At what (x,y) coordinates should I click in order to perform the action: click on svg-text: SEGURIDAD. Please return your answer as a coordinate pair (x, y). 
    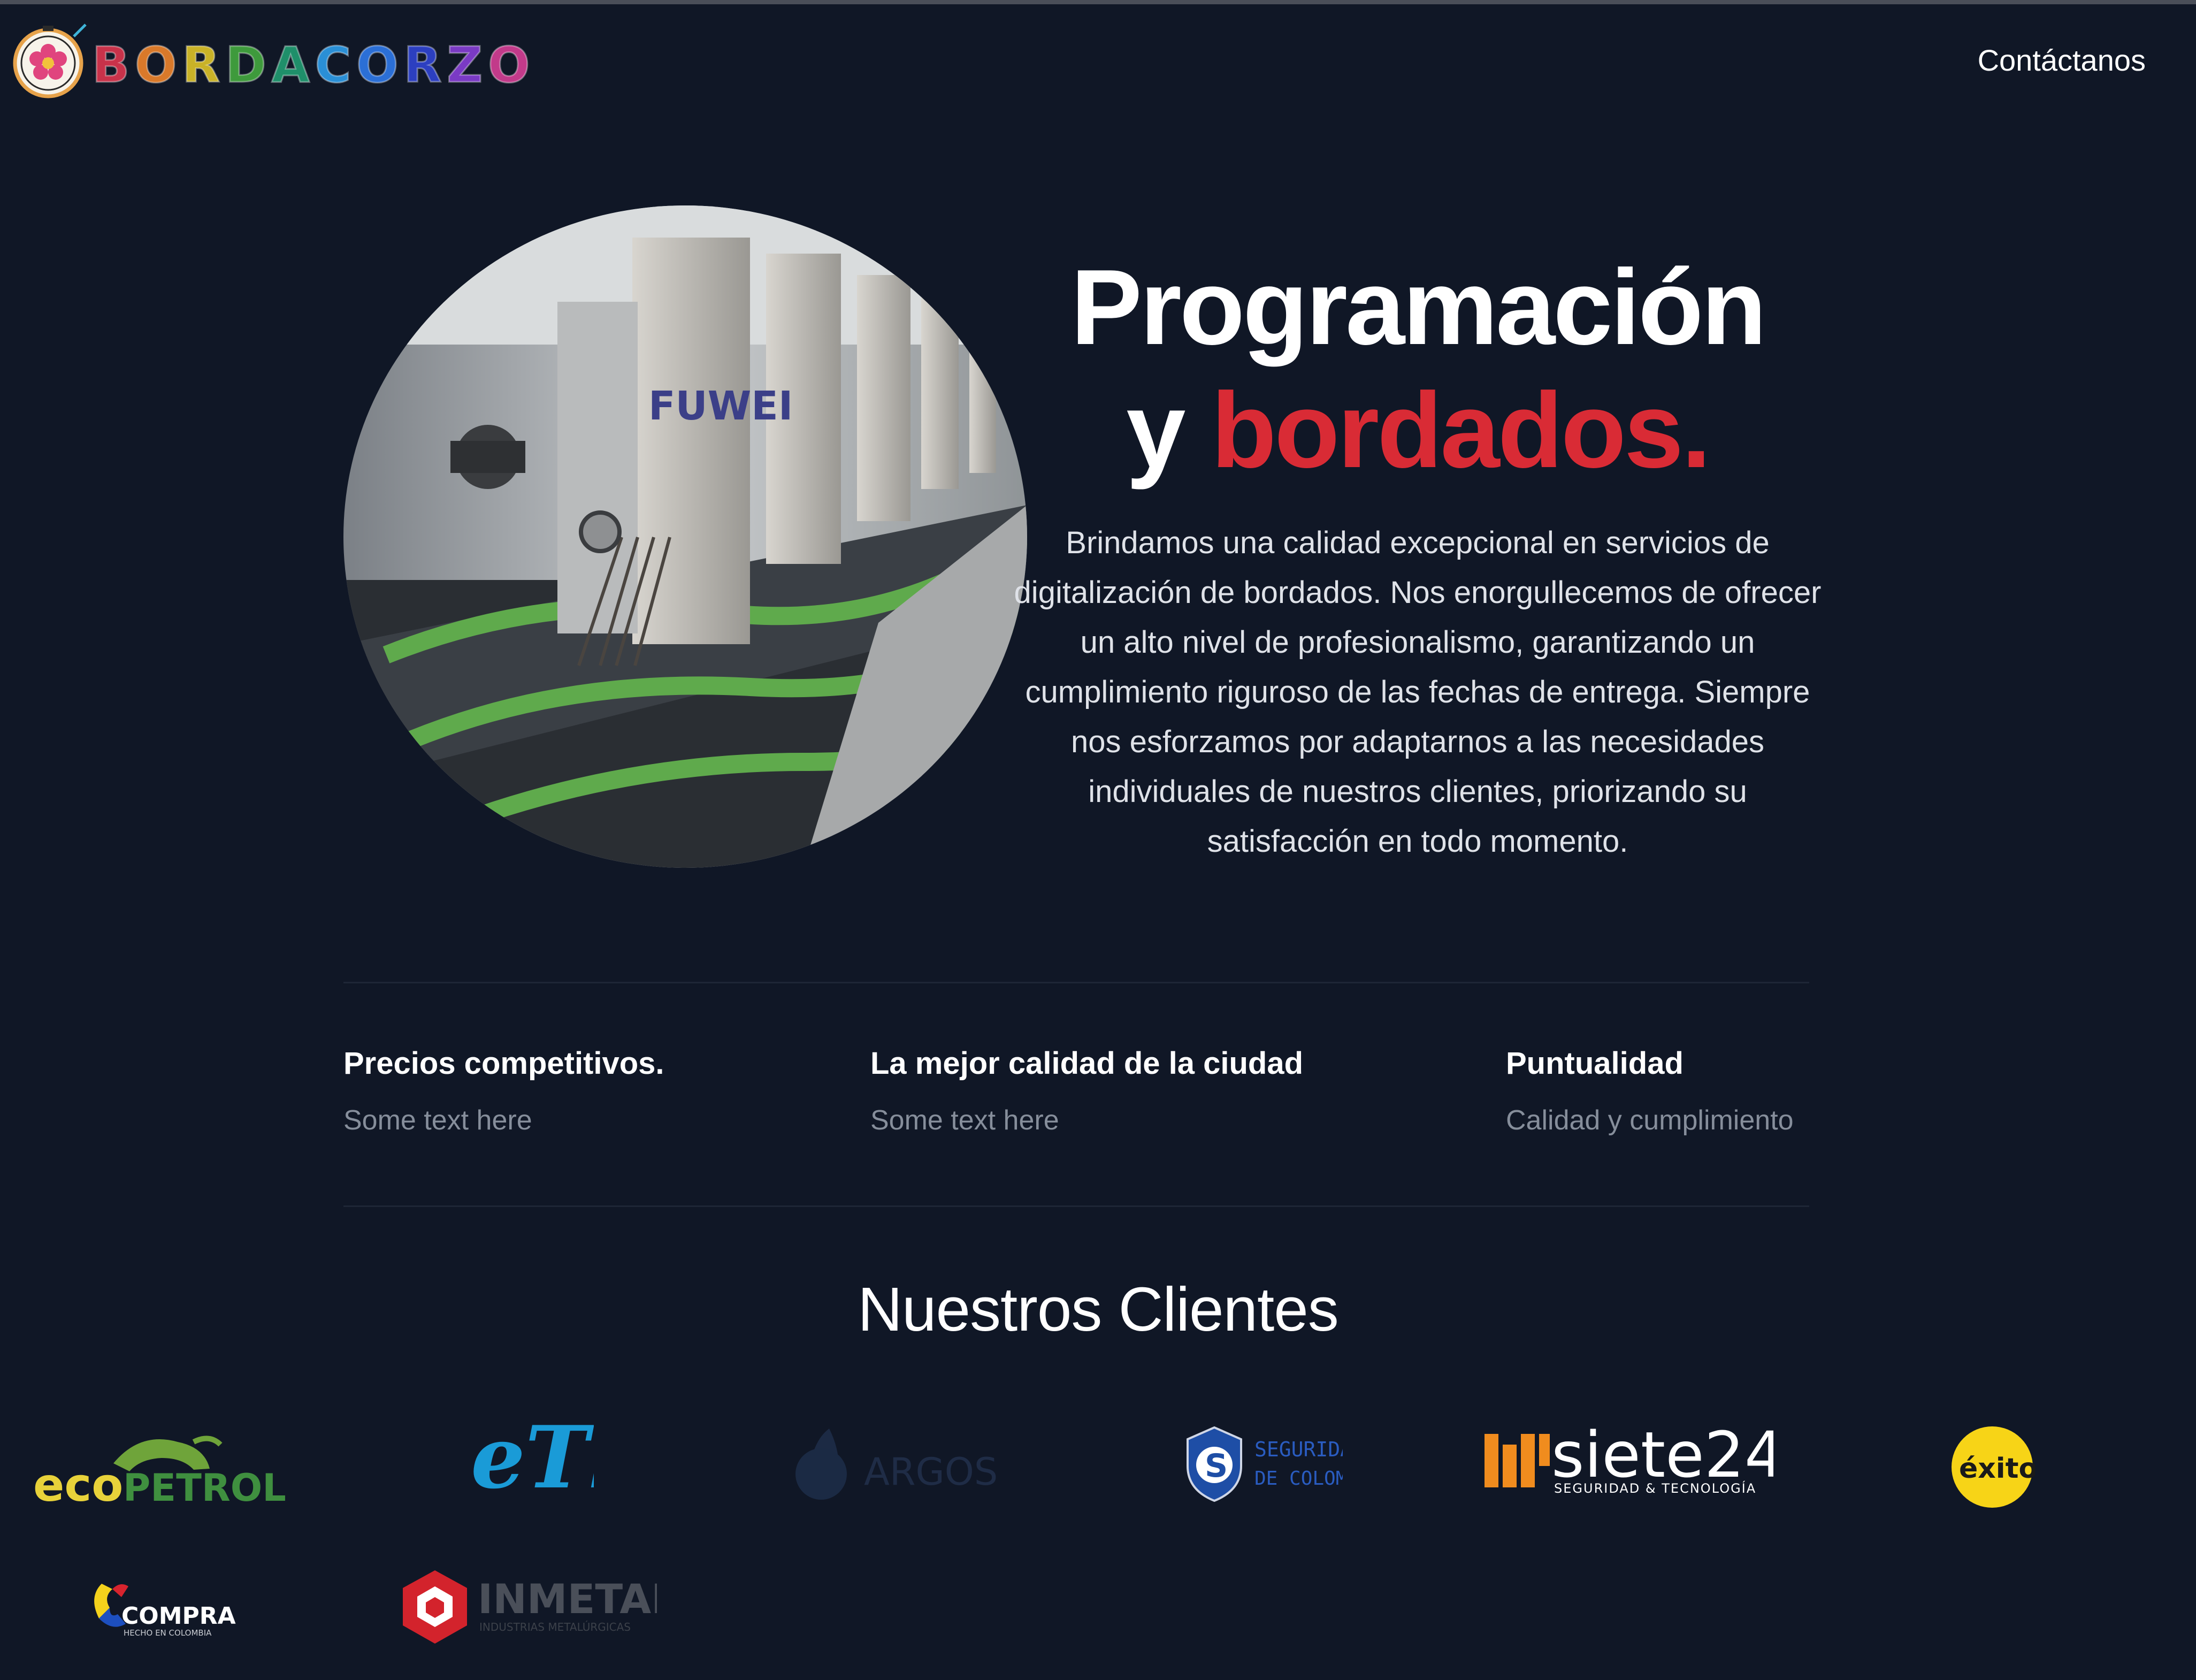
    Looking at the image, I should click on (1298, 1449).